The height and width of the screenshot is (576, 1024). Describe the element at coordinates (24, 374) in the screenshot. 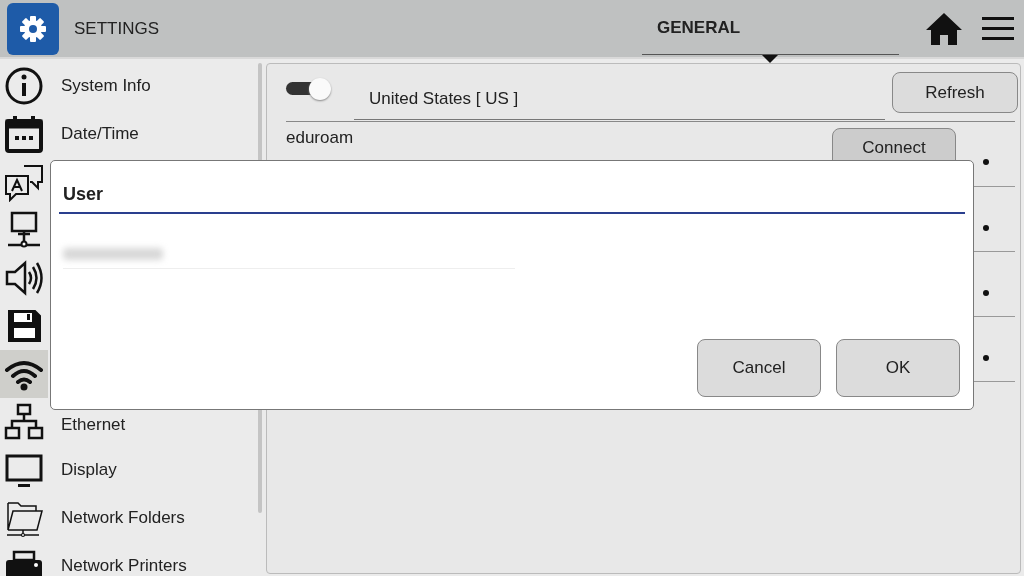

I see `sidebar-item` at that location.